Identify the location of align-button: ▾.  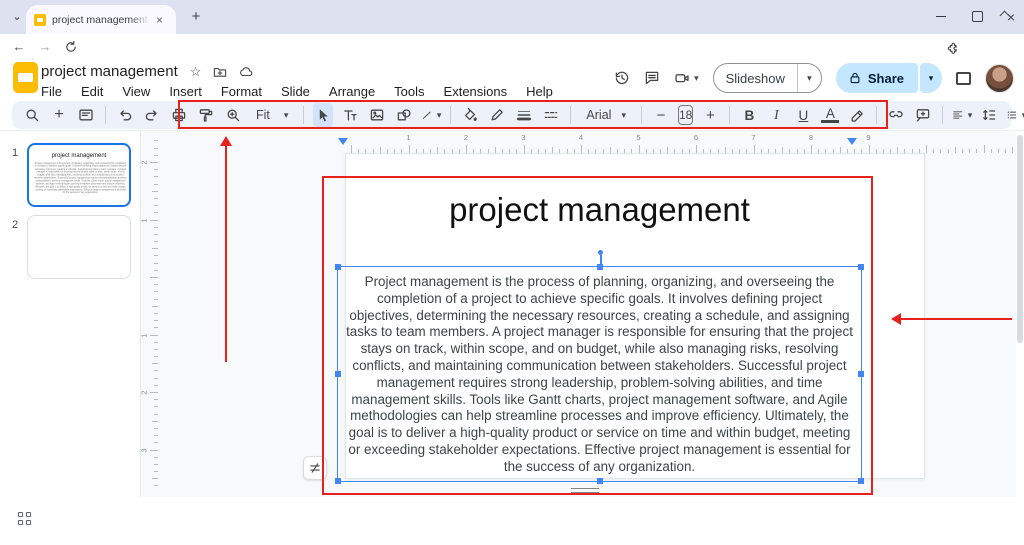
(962, 115).